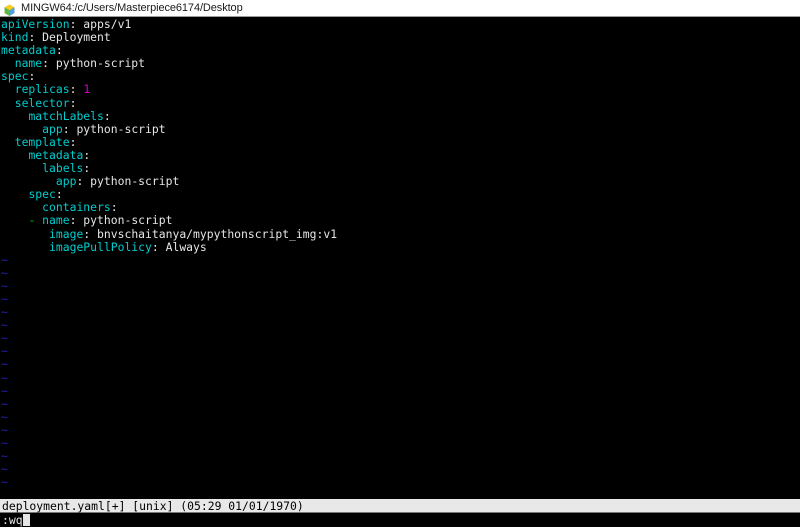 This screenshot has height=527, width=800. I want to click on buffer-line: apiVersion: apps/v1, so click(66, 24).